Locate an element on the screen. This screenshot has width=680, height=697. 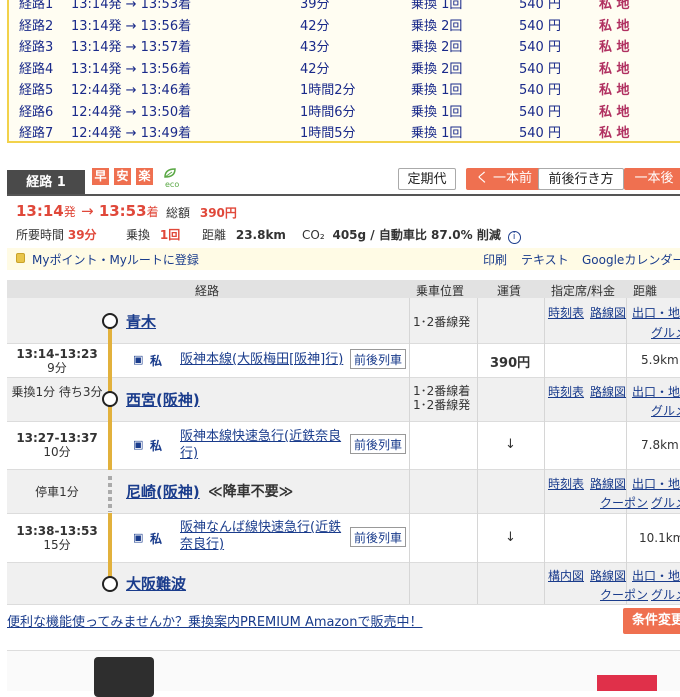
transfer-info: 乗換 1回 is located at coordinates (153, 234).